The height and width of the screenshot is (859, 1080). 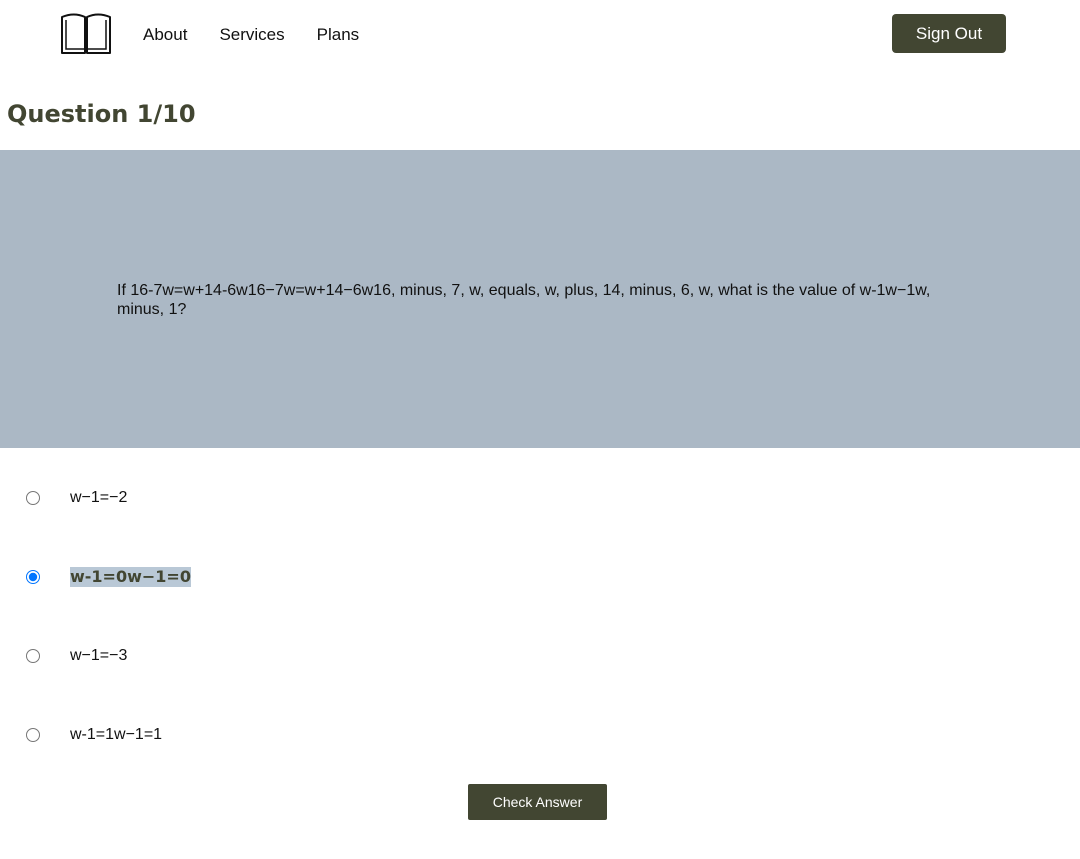 What do you see at coordinates (130, 577) in the screenshot?
I see `answer-label-2: w-1=0w−1=0` at bounding box center [130, 577].